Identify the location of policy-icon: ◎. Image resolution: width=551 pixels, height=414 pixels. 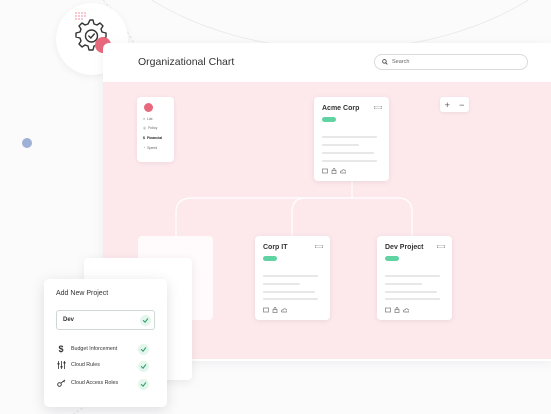
(145, 128).